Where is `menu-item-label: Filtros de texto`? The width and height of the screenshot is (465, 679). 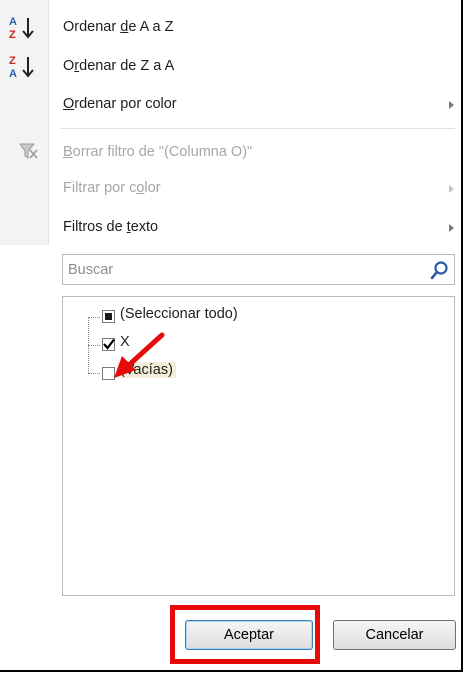 menu-item-label: Filtros de texto is located at coordinates (111, 227).